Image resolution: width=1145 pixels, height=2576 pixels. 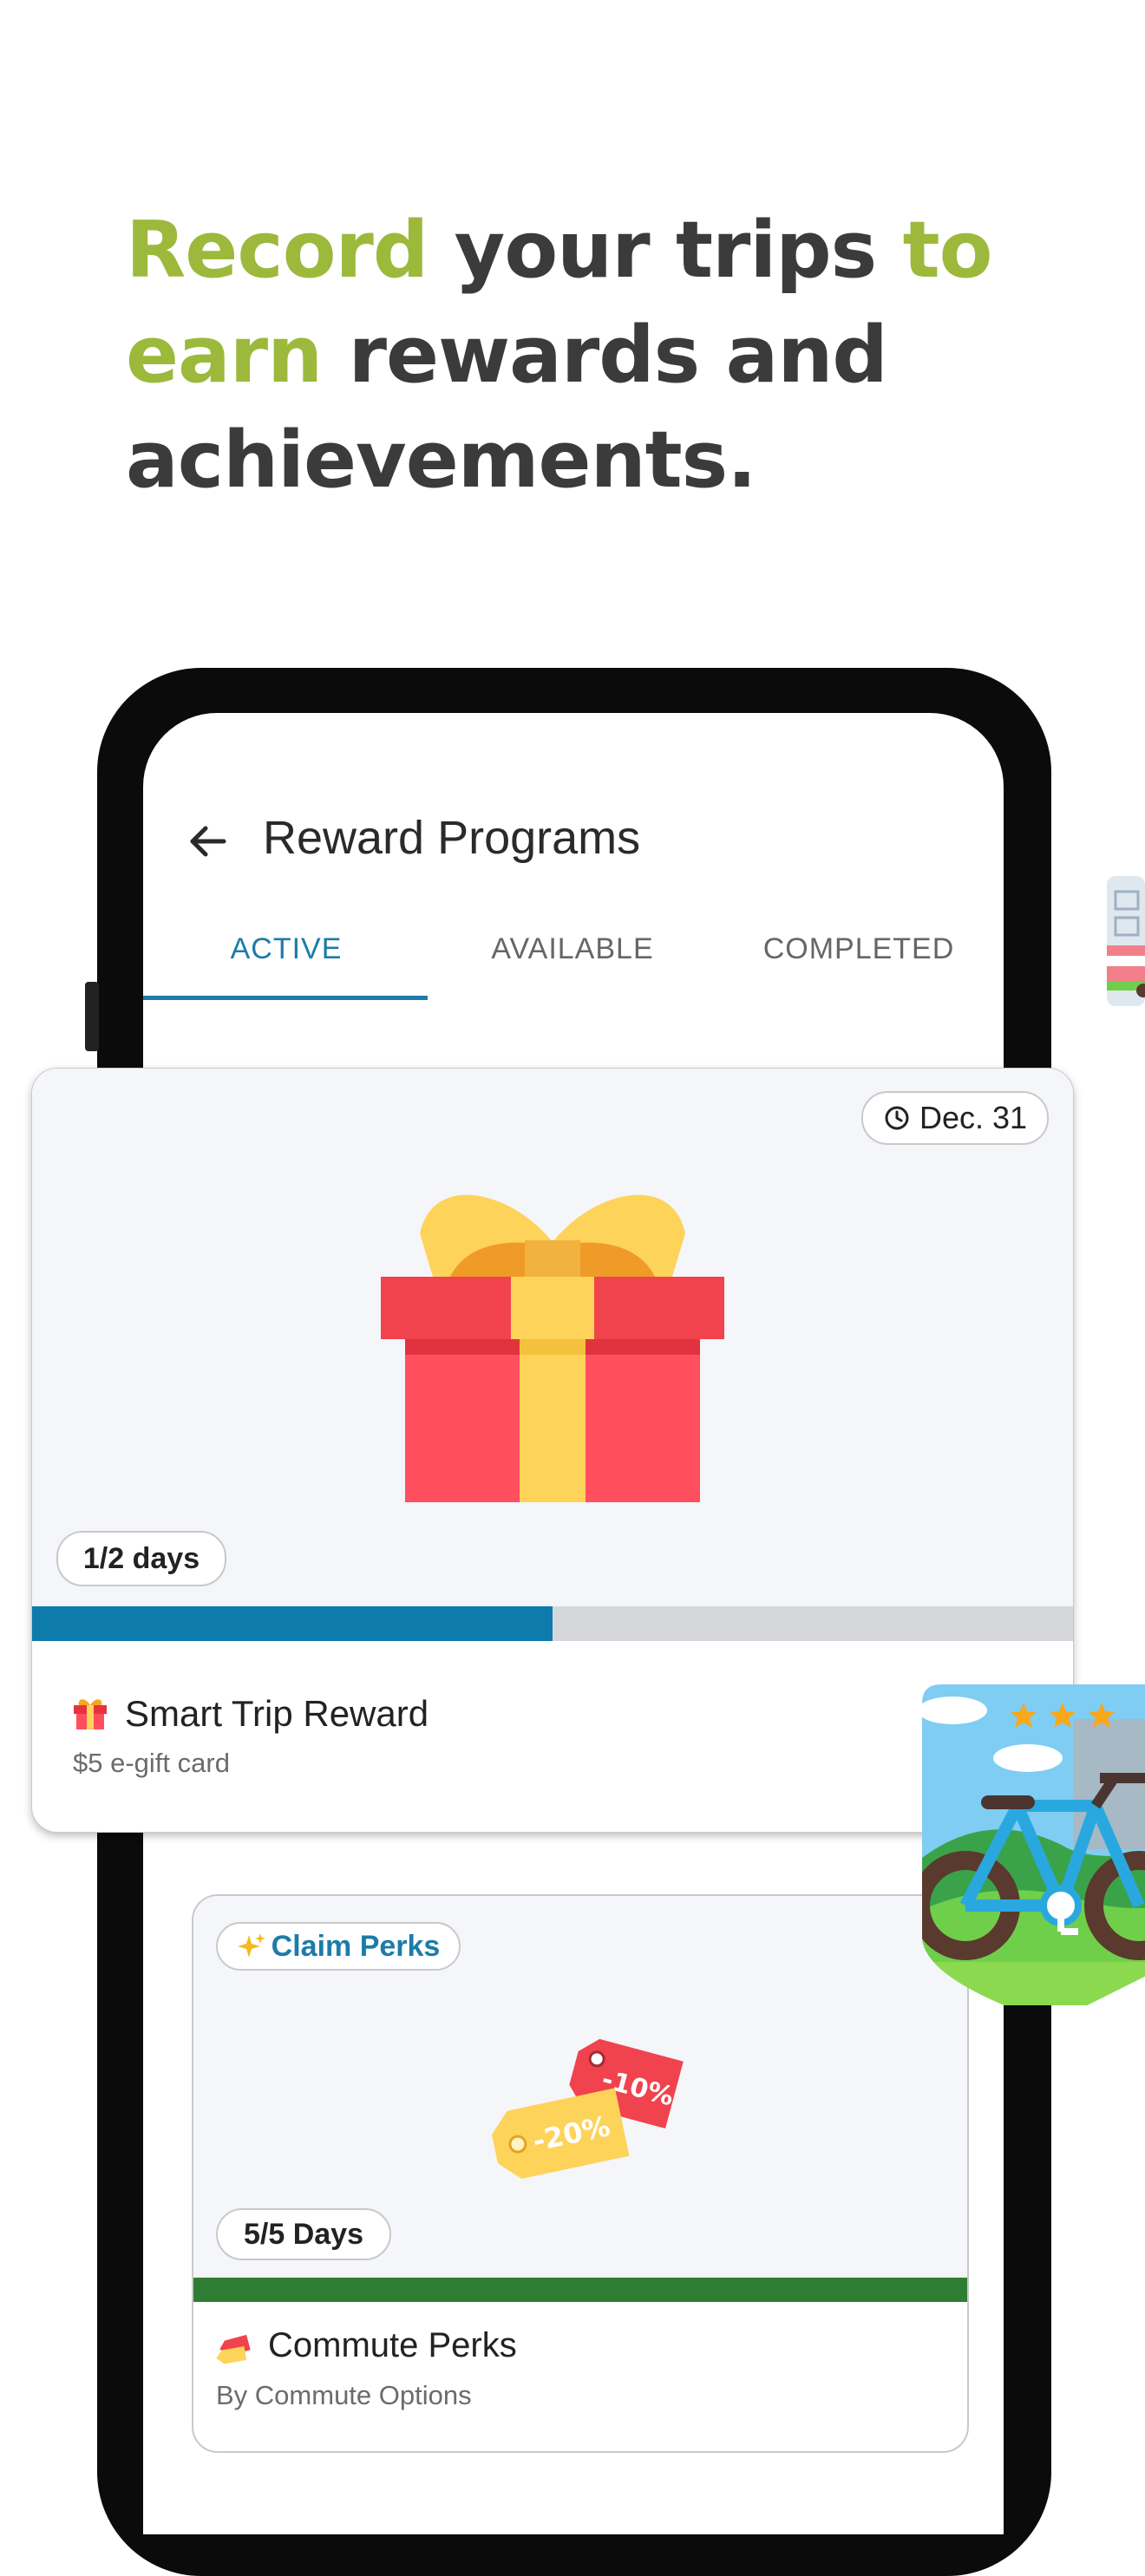 I want to click on tab-available: AVAILABLE, so click(x=572, y=949).